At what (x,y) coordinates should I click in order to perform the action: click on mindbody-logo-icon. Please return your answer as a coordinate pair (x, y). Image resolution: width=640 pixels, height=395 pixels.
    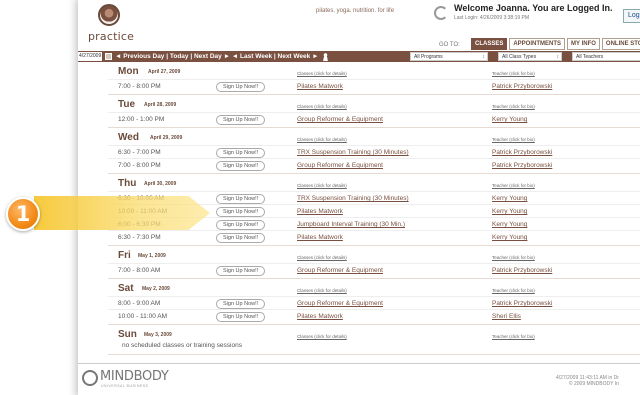
    Looking at the image, I should click on (90, 378).